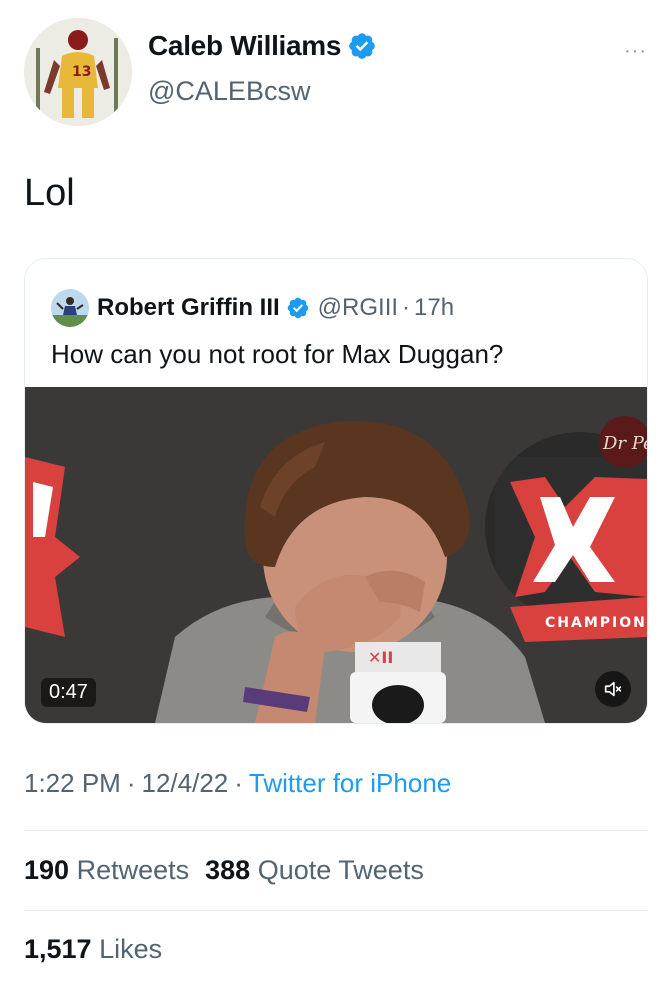 The height and width of the screenshot is (990, 671). I want to click on retweets-stat: 190 Retweets, so click(106, 870).